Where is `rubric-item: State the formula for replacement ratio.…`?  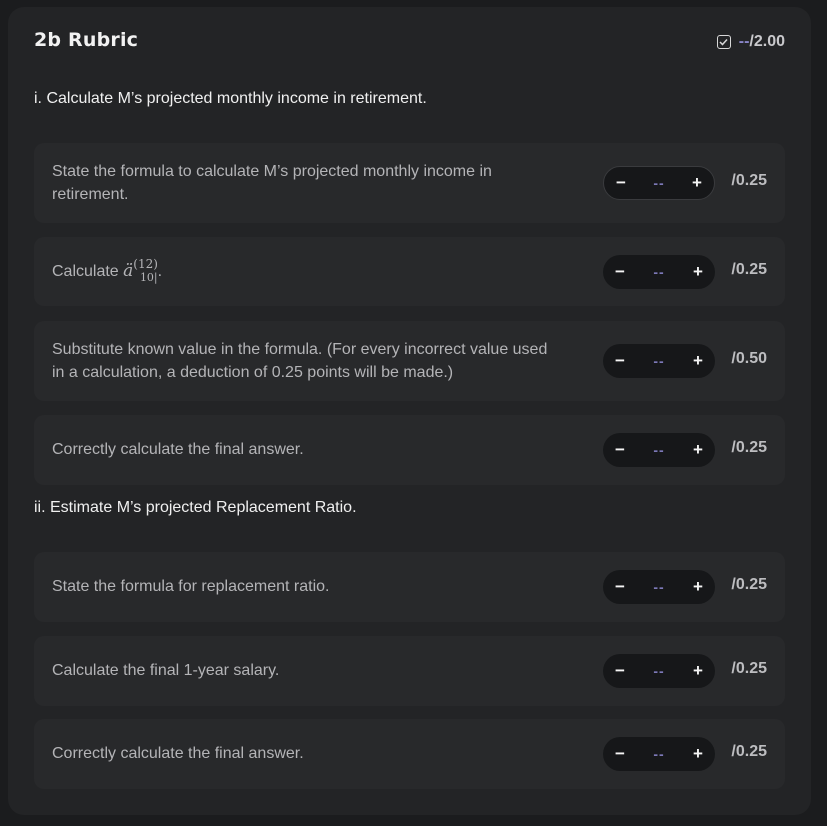 rubric-item: State the formula for replacement ratio.… is located at coordinates (409, 587).